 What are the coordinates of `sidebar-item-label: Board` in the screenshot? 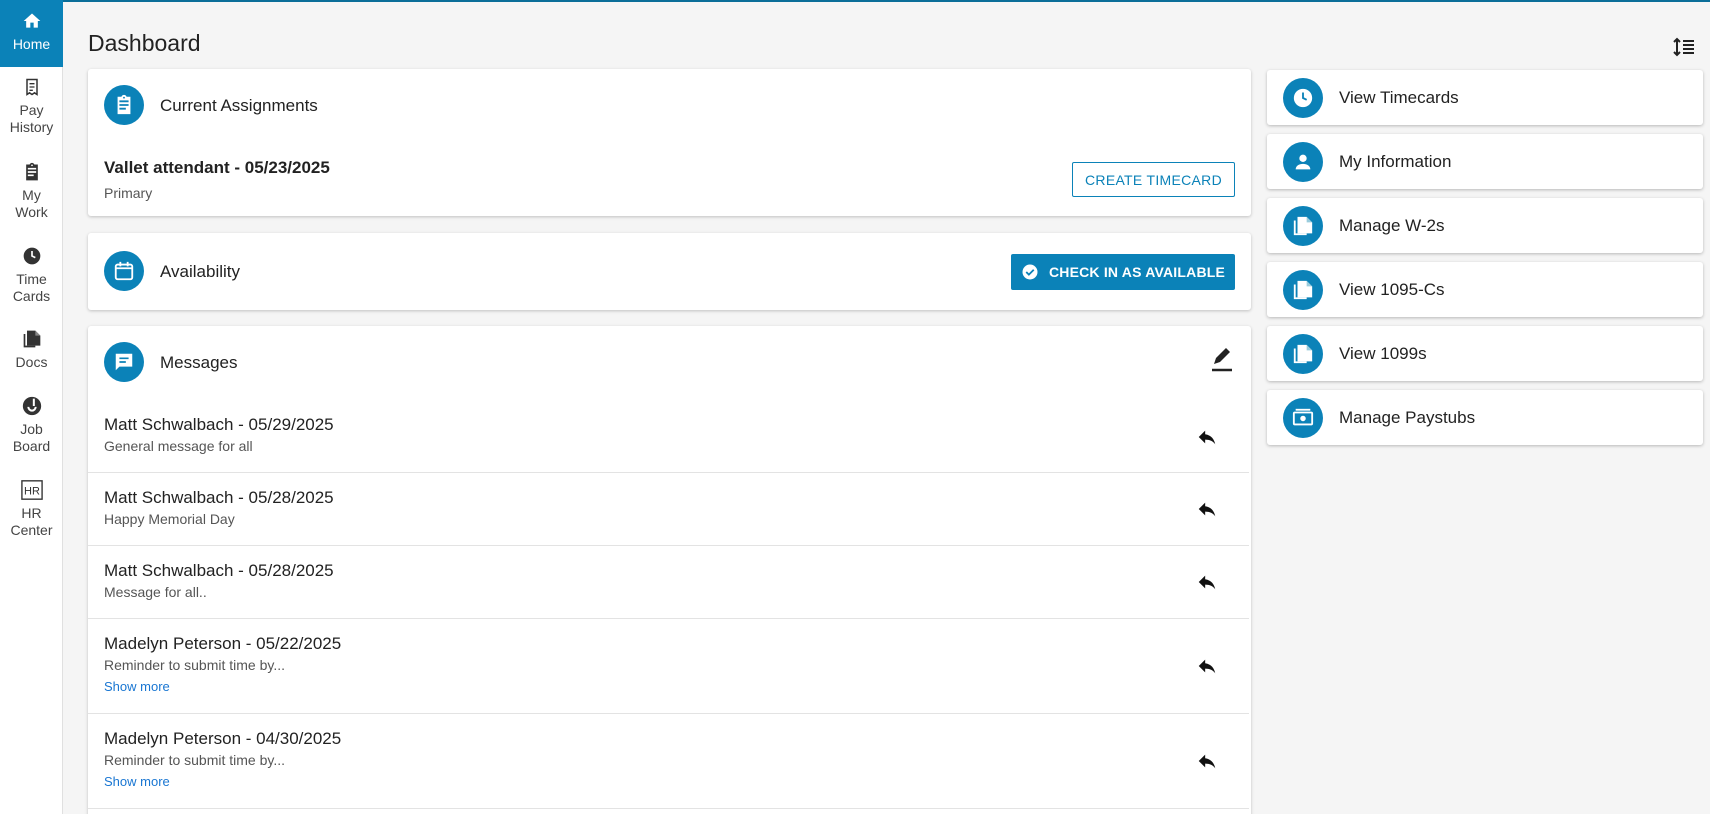 It's located at (31, 446).